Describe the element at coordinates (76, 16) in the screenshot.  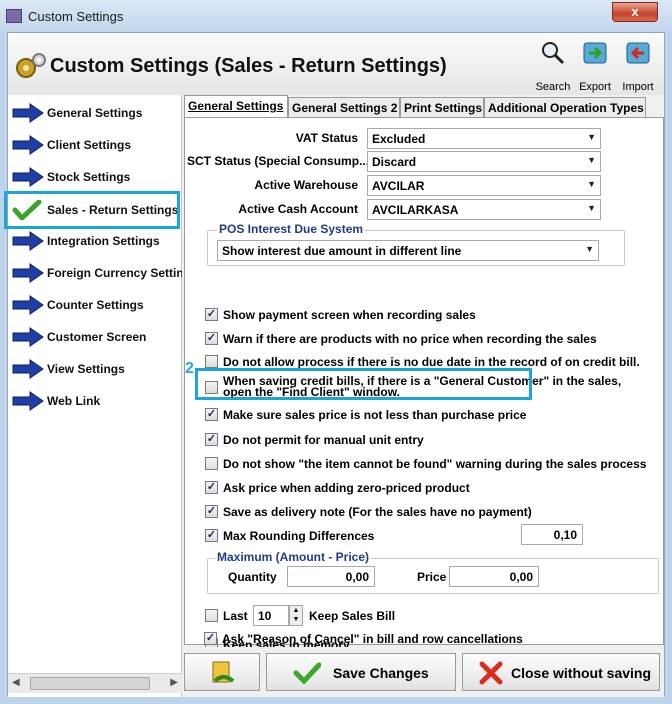
I see `window-title: Custom Settings` at that location.